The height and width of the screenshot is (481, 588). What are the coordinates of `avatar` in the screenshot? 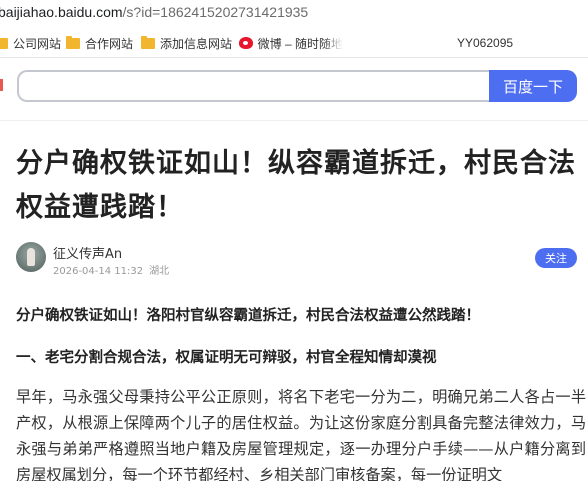 It's located at (31, 257).